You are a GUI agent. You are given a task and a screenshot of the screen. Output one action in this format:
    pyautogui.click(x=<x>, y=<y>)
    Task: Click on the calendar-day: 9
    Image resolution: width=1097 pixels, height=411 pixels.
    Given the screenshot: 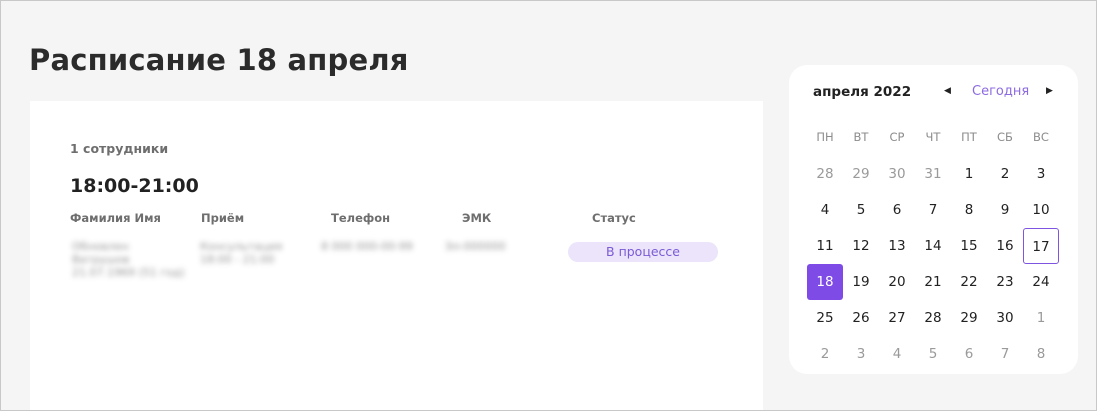 What is the action you would take?
    pyautogui.click(x=1005, y=210)
    